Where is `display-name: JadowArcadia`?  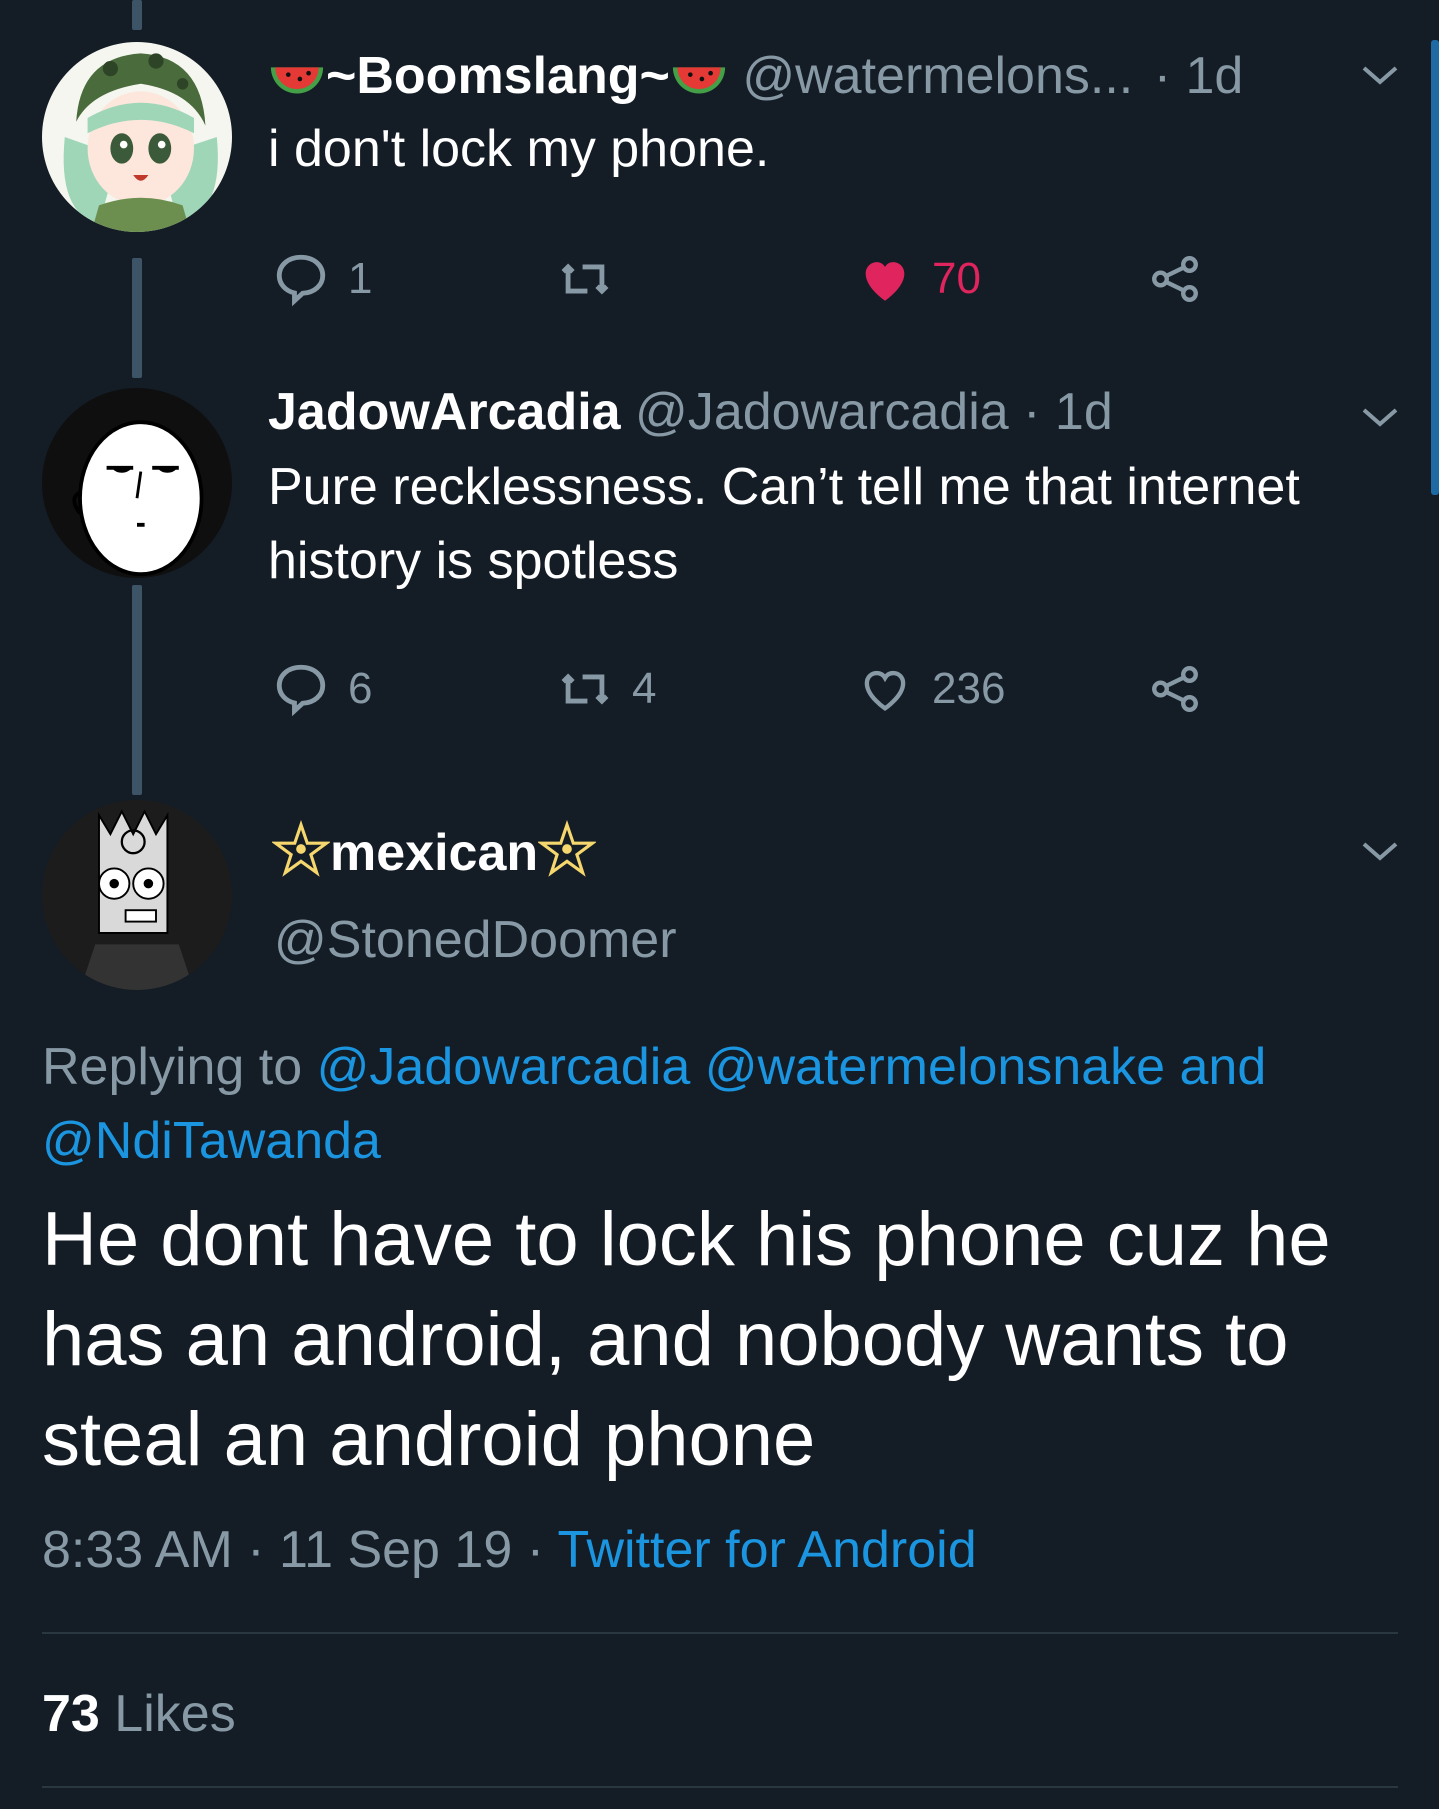
display-name: JadowArcadia is located at coordinates (444, 412).